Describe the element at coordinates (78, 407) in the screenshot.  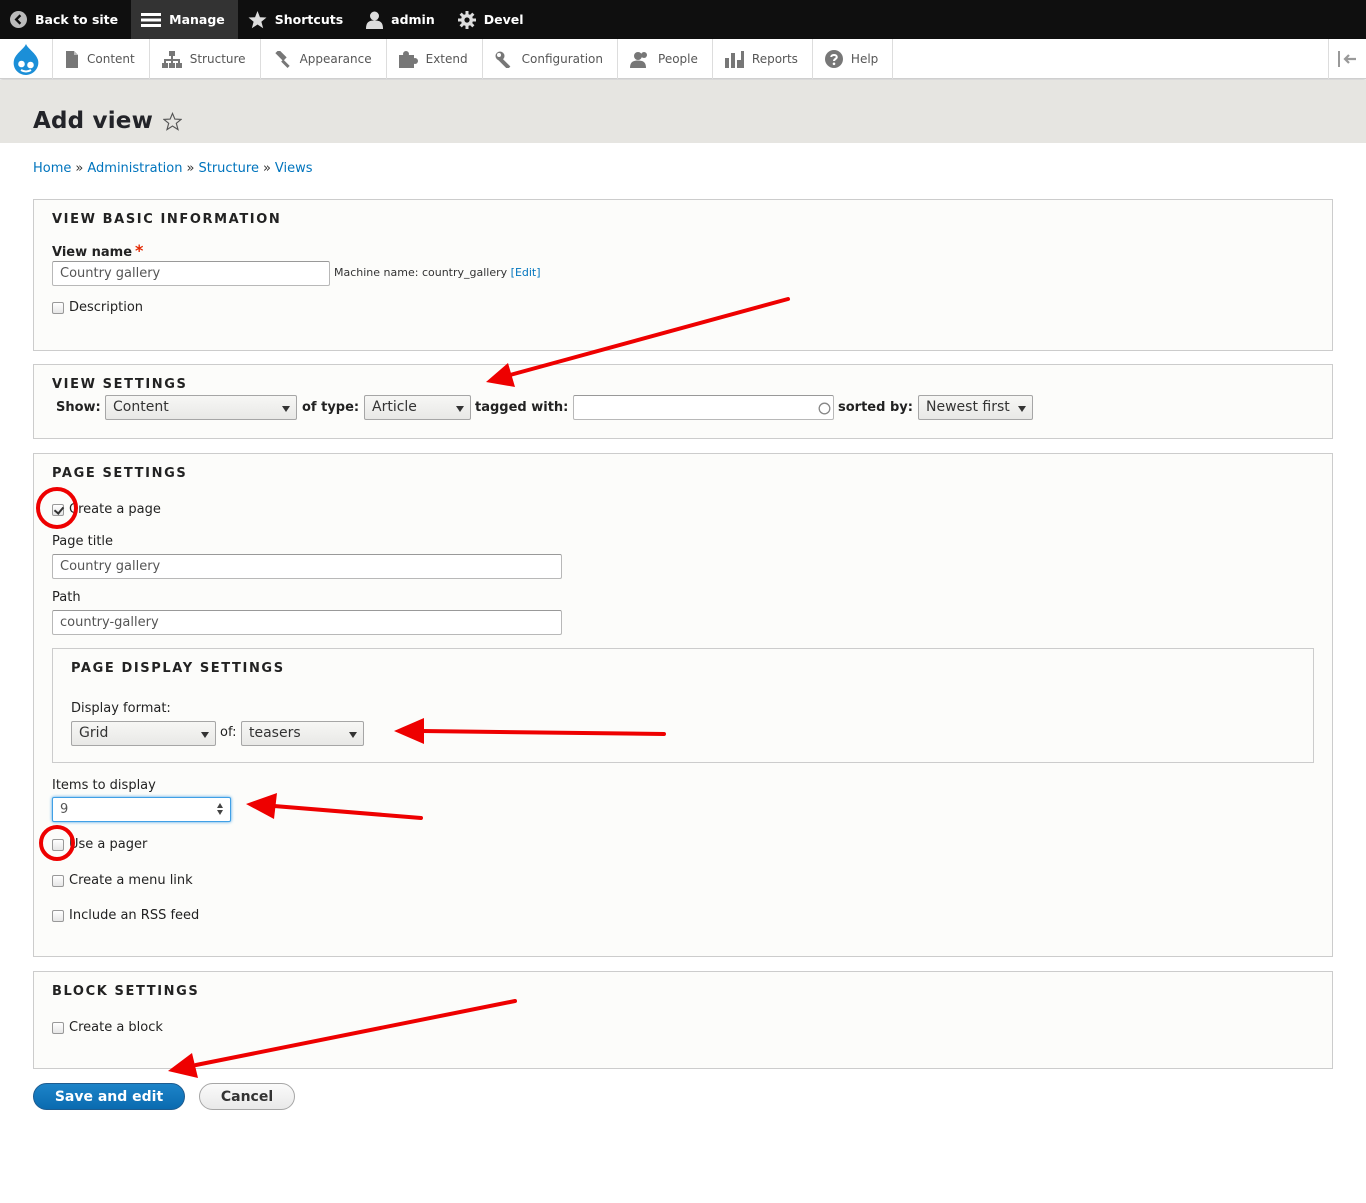
I see `show-label: Show:` at that location.